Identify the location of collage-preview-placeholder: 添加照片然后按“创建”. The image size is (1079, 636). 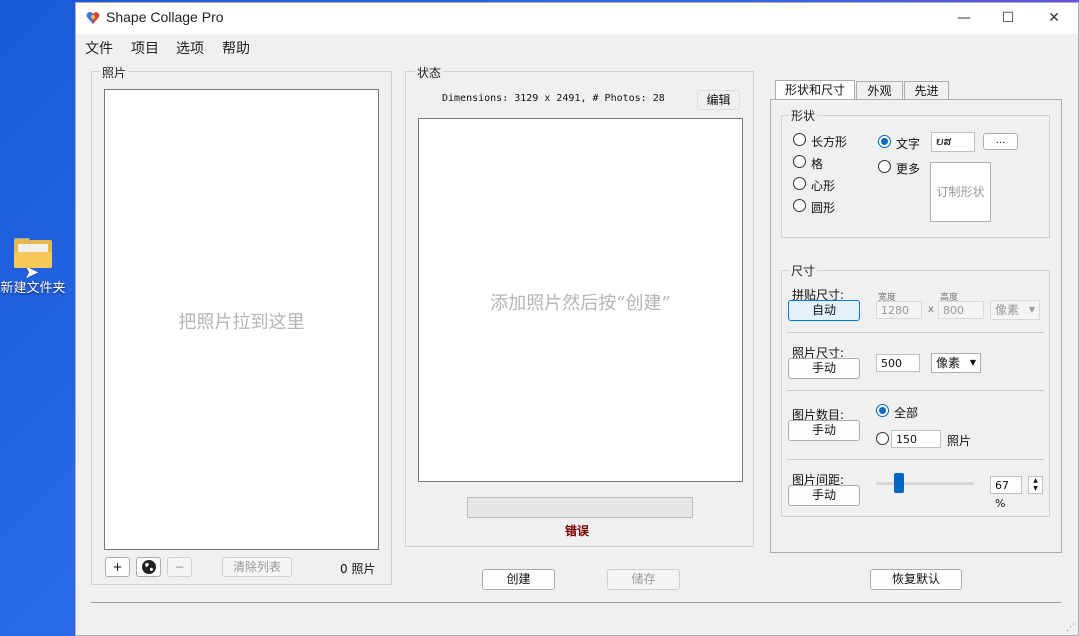
(580, 303).